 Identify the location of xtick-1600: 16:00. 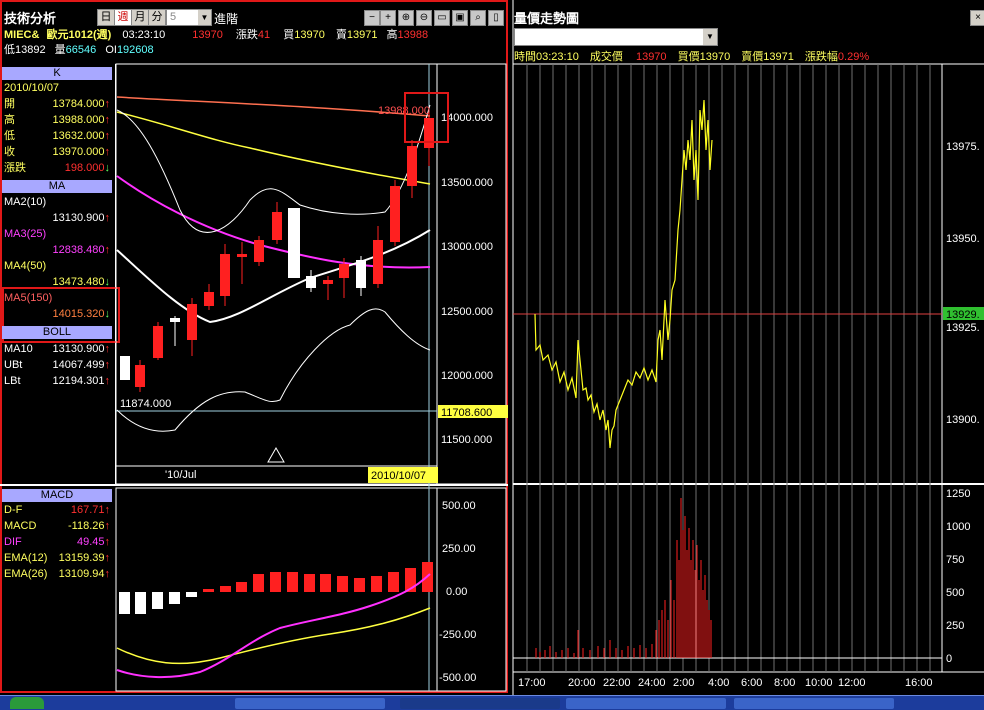
(919, 683).